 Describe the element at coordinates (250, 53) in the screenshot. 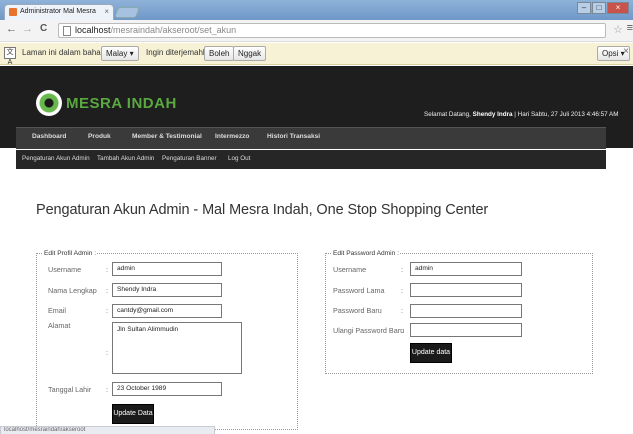

I see `translate-no-button: Nggak` at that location.